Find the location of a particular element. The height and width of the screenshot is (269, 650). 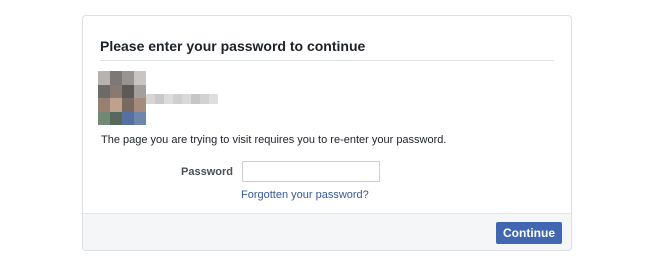

avatar is located at coordinates (122, 98).